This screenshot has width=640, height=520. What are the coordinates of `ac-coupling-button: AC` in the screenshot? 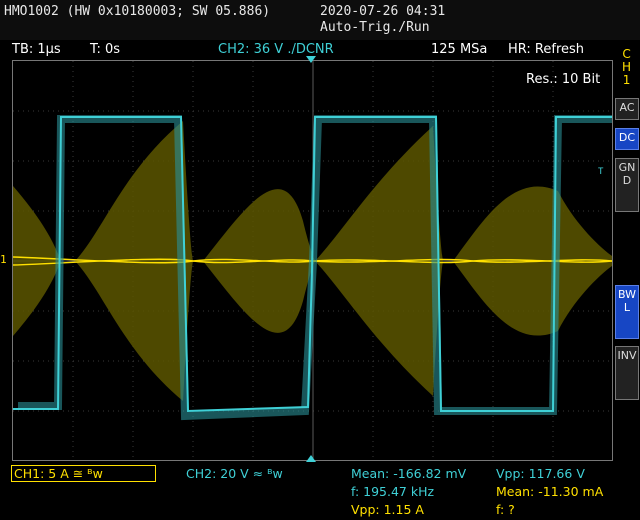 It's located at (627, 109).